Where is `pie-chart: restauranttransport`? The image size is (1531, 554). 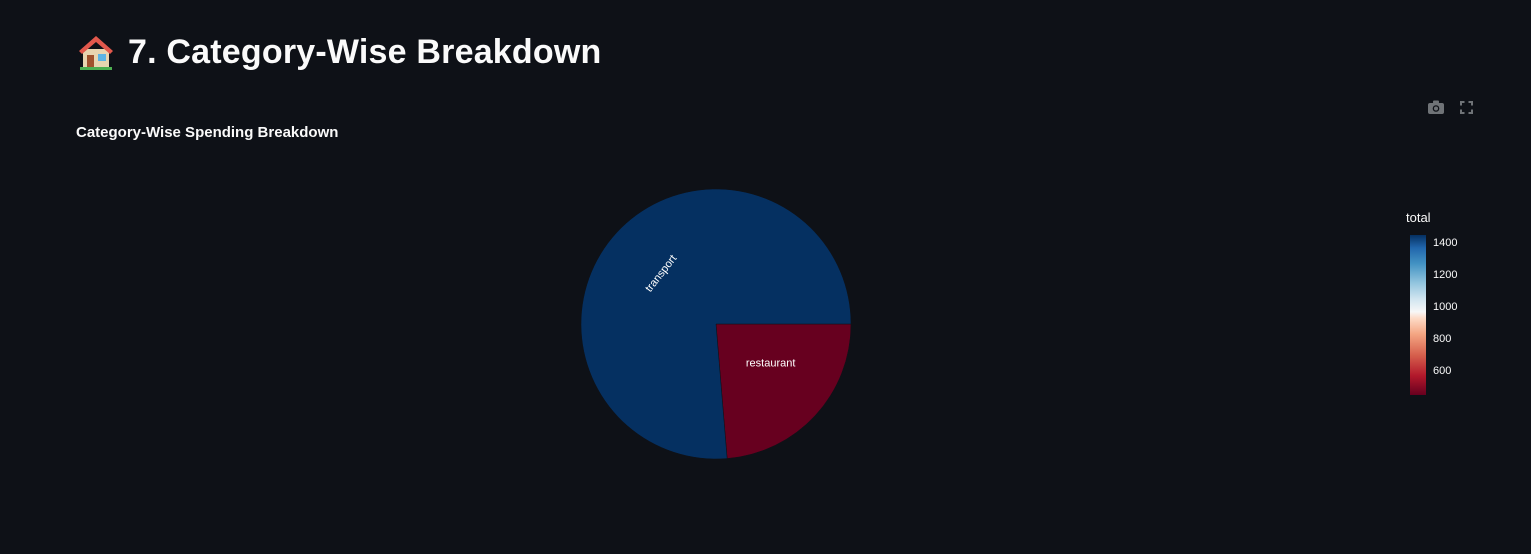 pie-chart: restauranttransport is located at coordinates (716, 324).